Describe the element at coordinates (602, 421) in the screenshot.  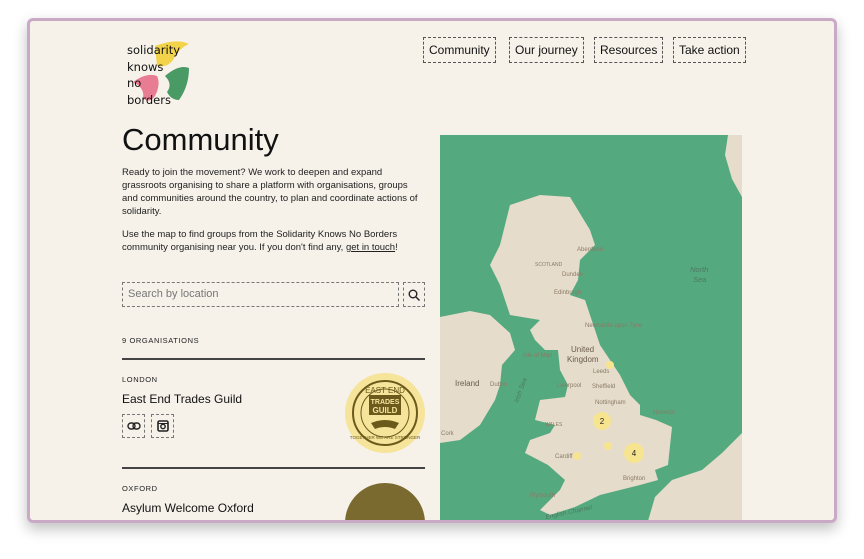
I see `cluster-count: 2` at that location.